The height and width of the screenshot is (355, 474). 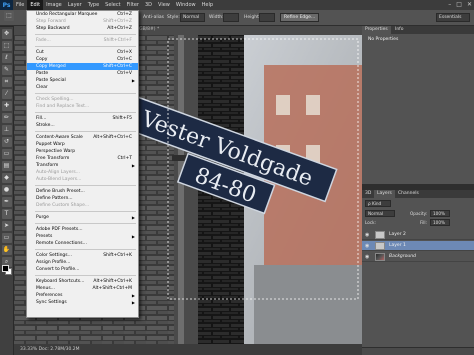 What do you see at coordinates (380, 213) in the screenshot?
I see `blend-mode-select: Normal` at bounding box center [380, 213].